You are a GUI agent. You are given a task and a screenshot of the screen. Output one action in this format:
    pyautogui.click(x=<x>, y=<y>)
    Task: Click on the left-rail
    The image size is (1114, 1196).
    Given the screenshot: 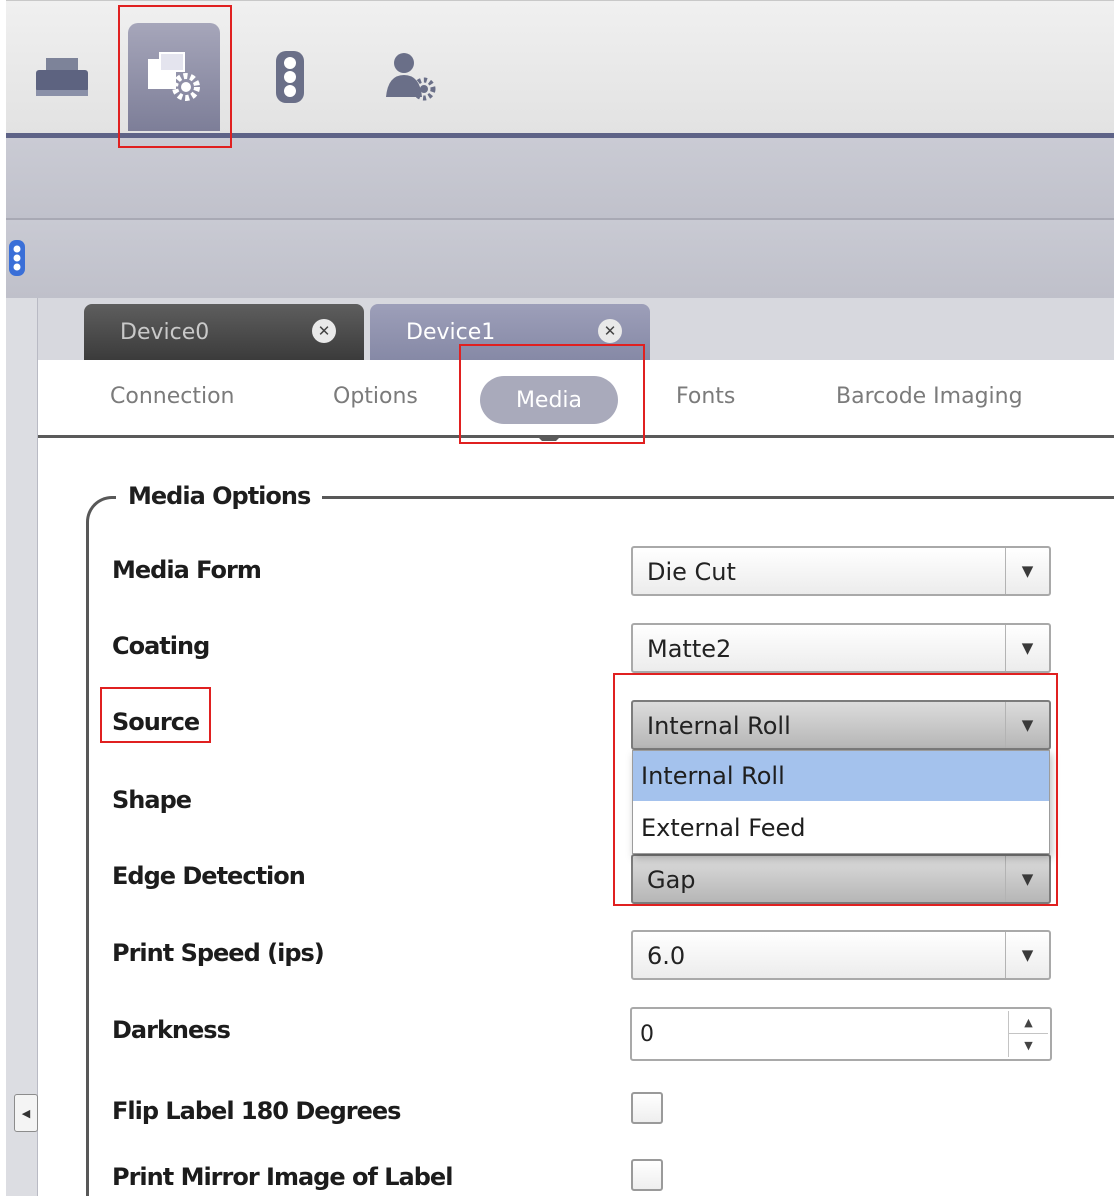 What is the action you would take?
    pyautogui.click(x=22, y=747)
    